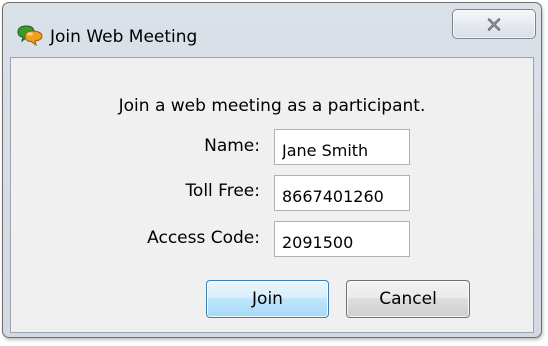 The width and height of the screenshot is (548, 346). I want to click on chat-bubbles-icon, so click(30, 35).